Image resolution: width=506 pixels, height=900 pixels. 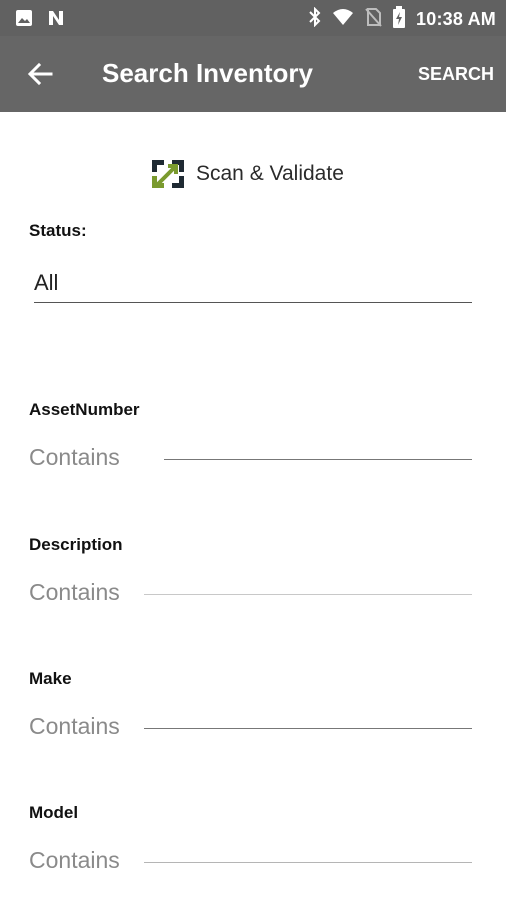 What do you see at coordinates (270, 173) in the screenshot?
I see `logo-text: Scan & Validate` at bounding box center [270, 173].